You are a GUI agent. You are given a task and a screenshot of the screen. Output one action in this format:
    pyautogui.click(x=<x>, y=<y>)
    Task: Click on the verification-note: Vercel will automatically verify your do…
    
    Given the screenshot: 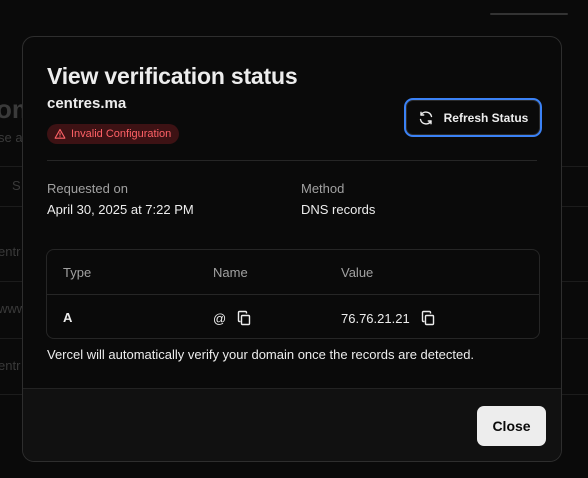 What is the action you would take?
    pyautogui.click(x=261, y=354)
    